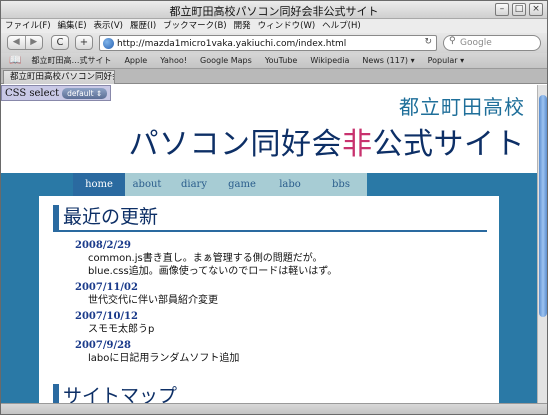 This screenshot has width=548, height=415. Describe the element at coordinates (28, 26) in the screenshot. I see `menu-file: ファイル(F)` at that location.